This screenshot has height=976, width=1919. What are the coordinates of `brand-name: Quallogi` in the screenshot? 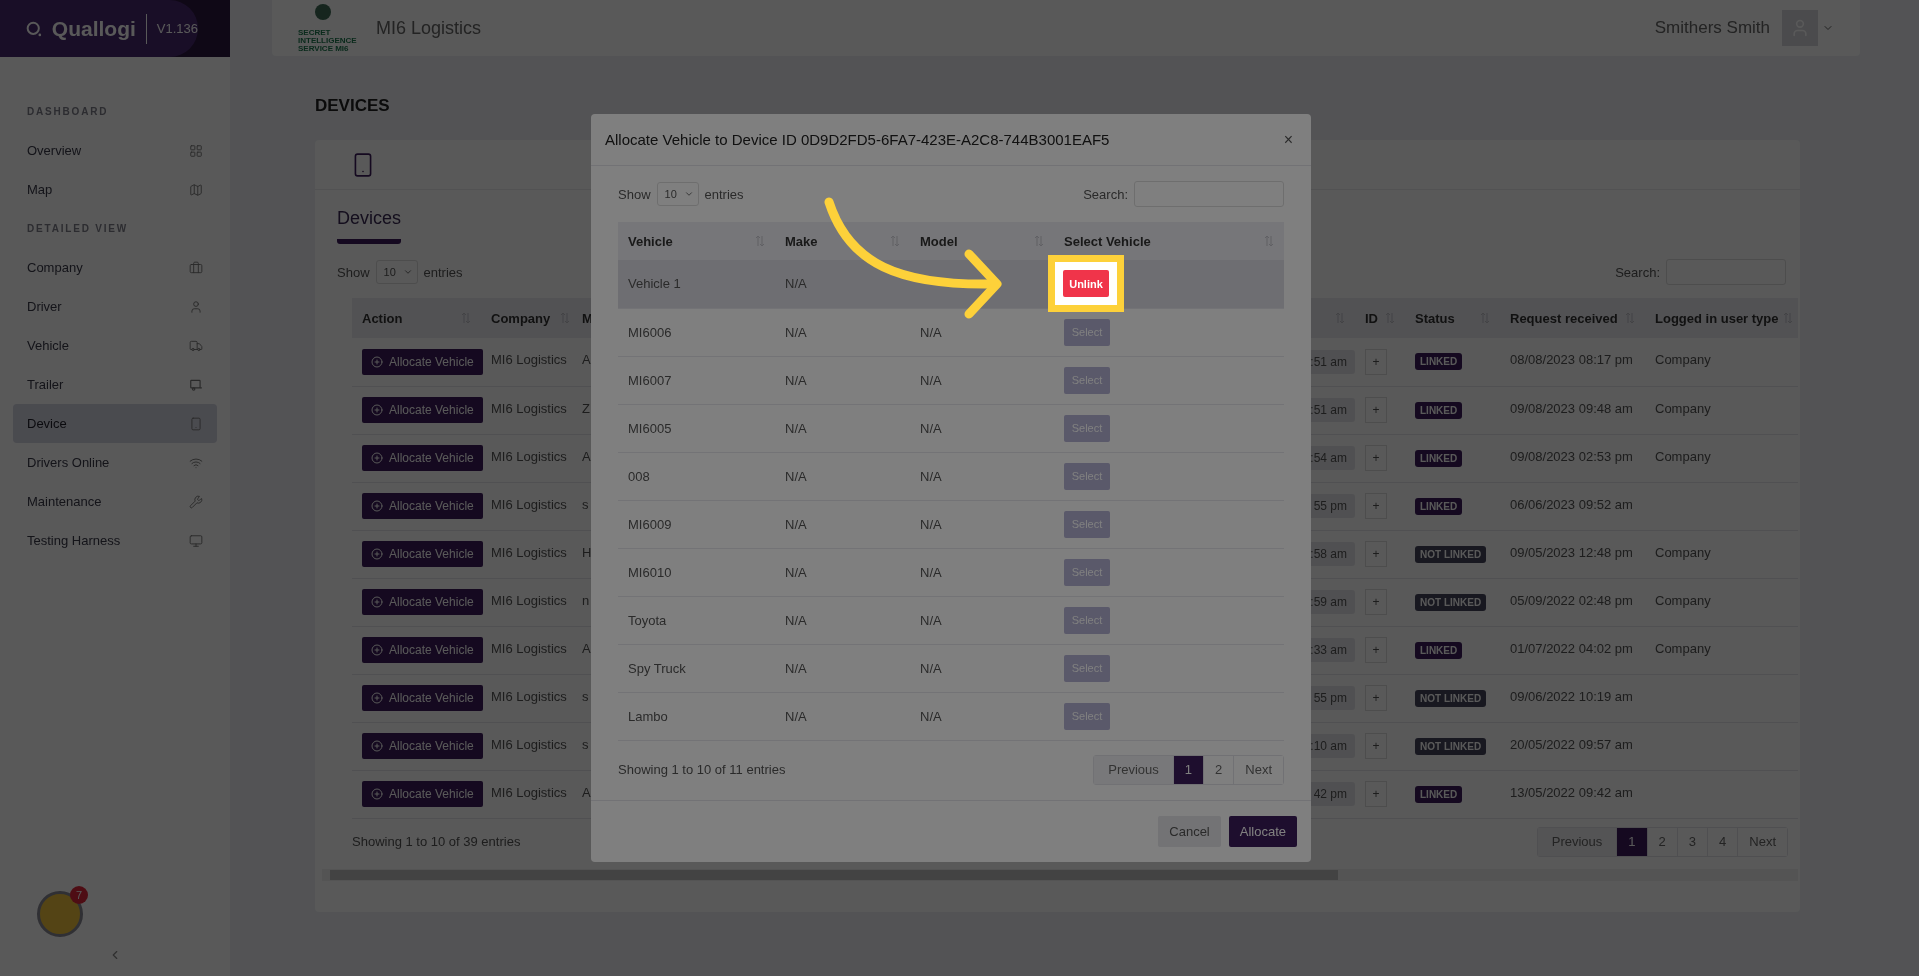 It's located at (93, 28).